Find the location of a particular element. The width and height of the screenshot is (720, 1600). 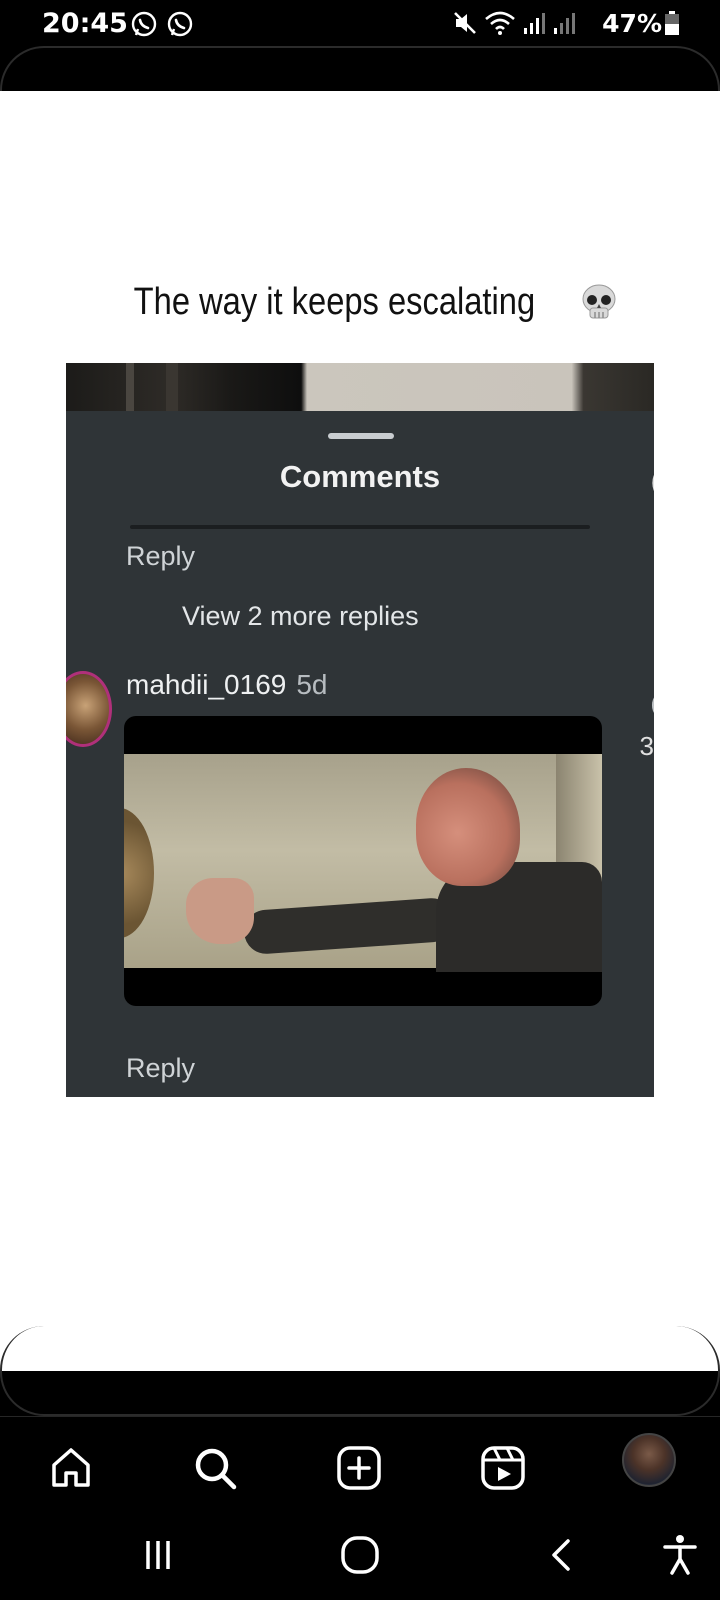

edge-fragment: 3 is located at coordinates (646, 746).